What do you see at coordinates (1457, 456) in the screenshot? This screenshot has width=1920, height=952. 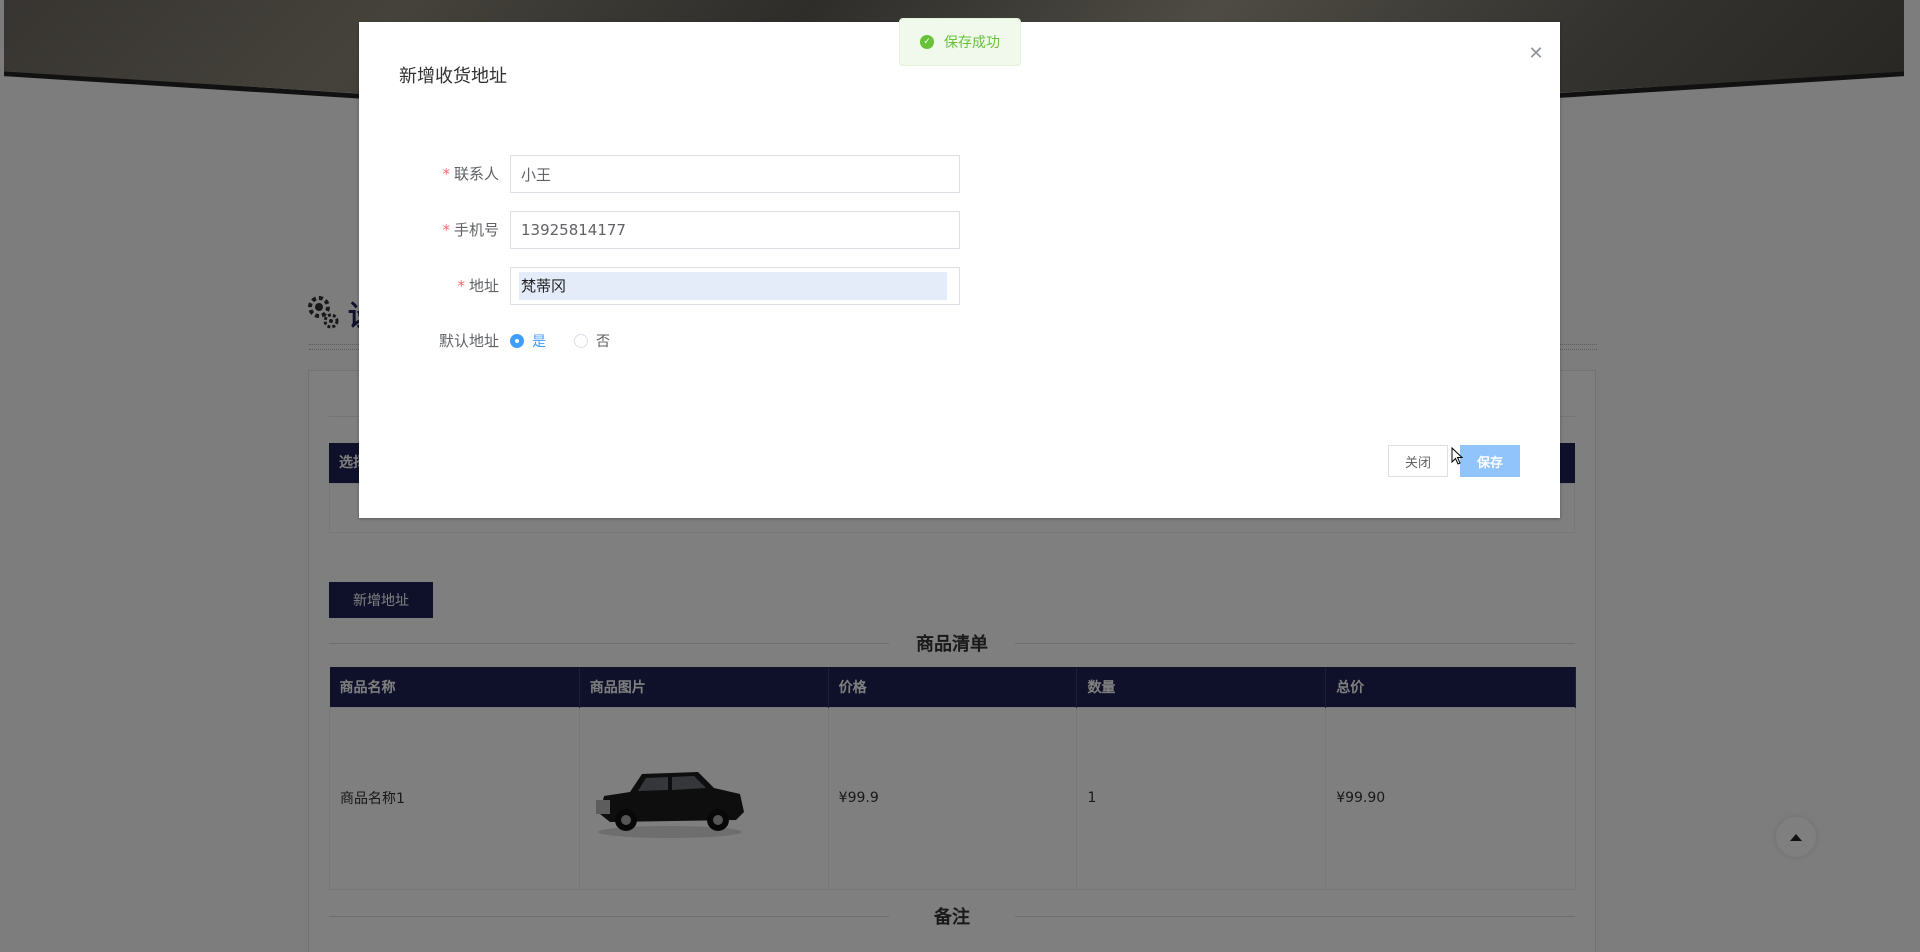 I see `mouse-cursor-icon` at bounding box center [1457, 456].